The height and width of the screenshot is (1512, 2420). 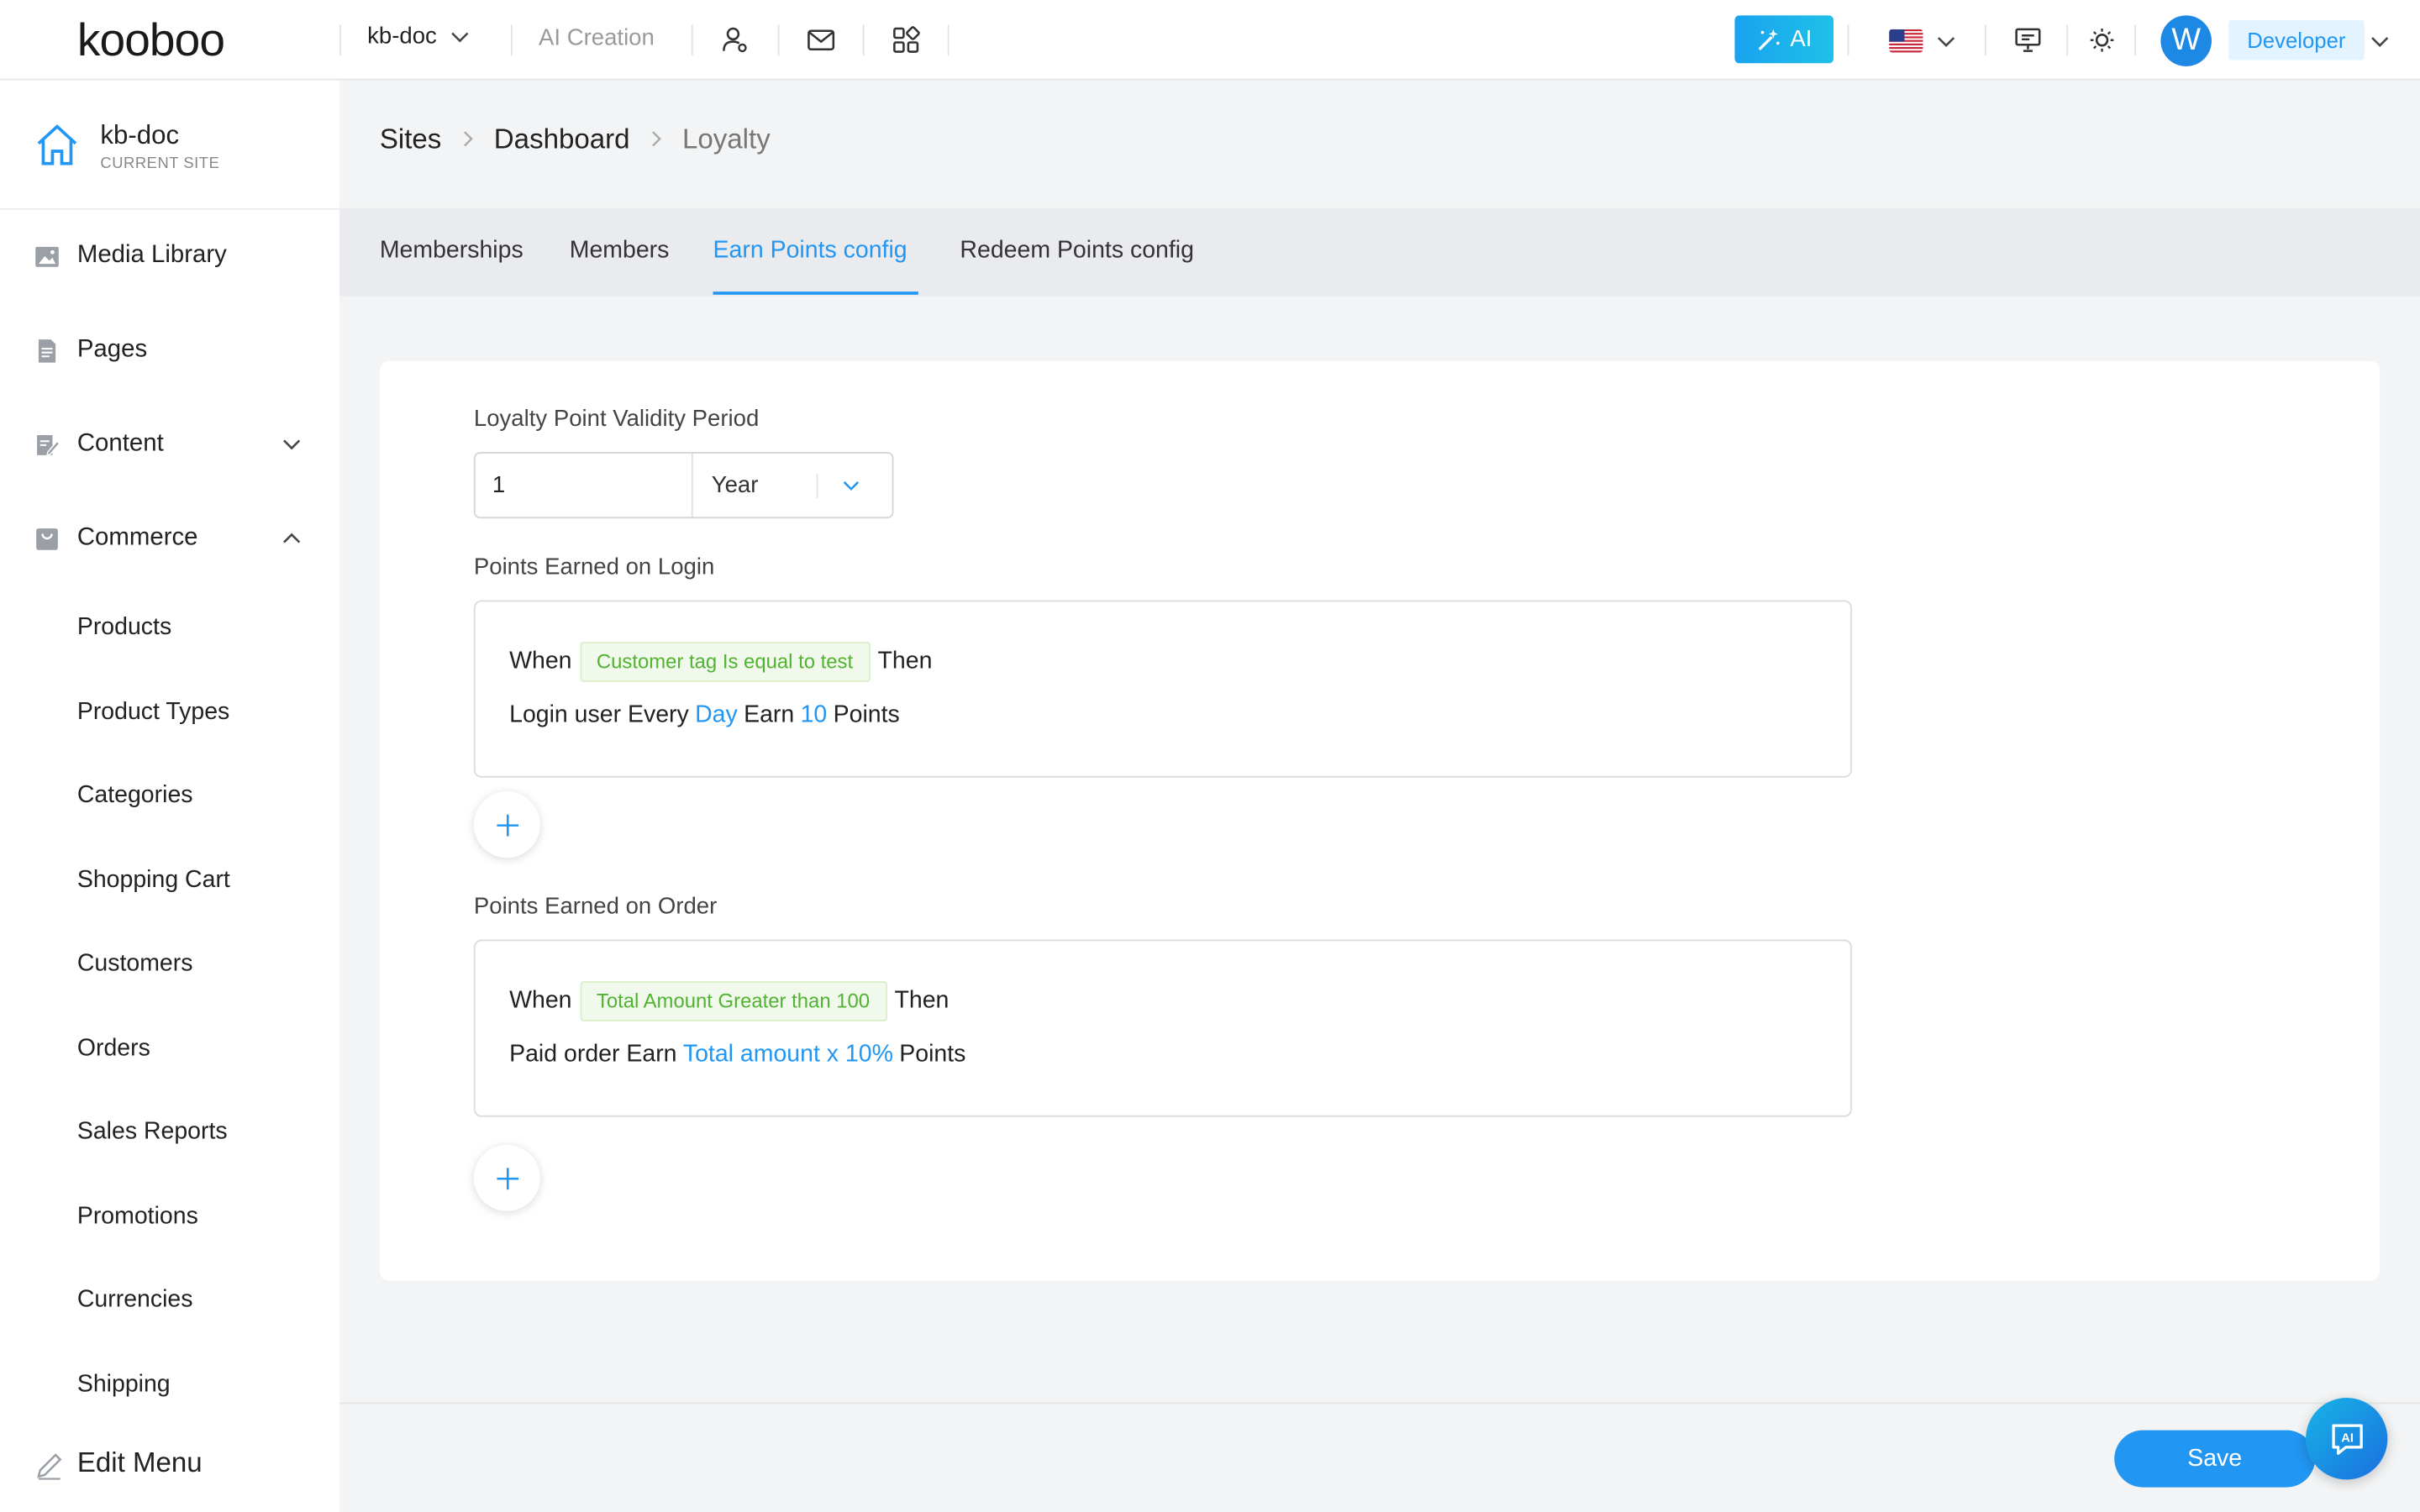 I want to click on site-switcher: kb-doc, so click(x=419, y=37).